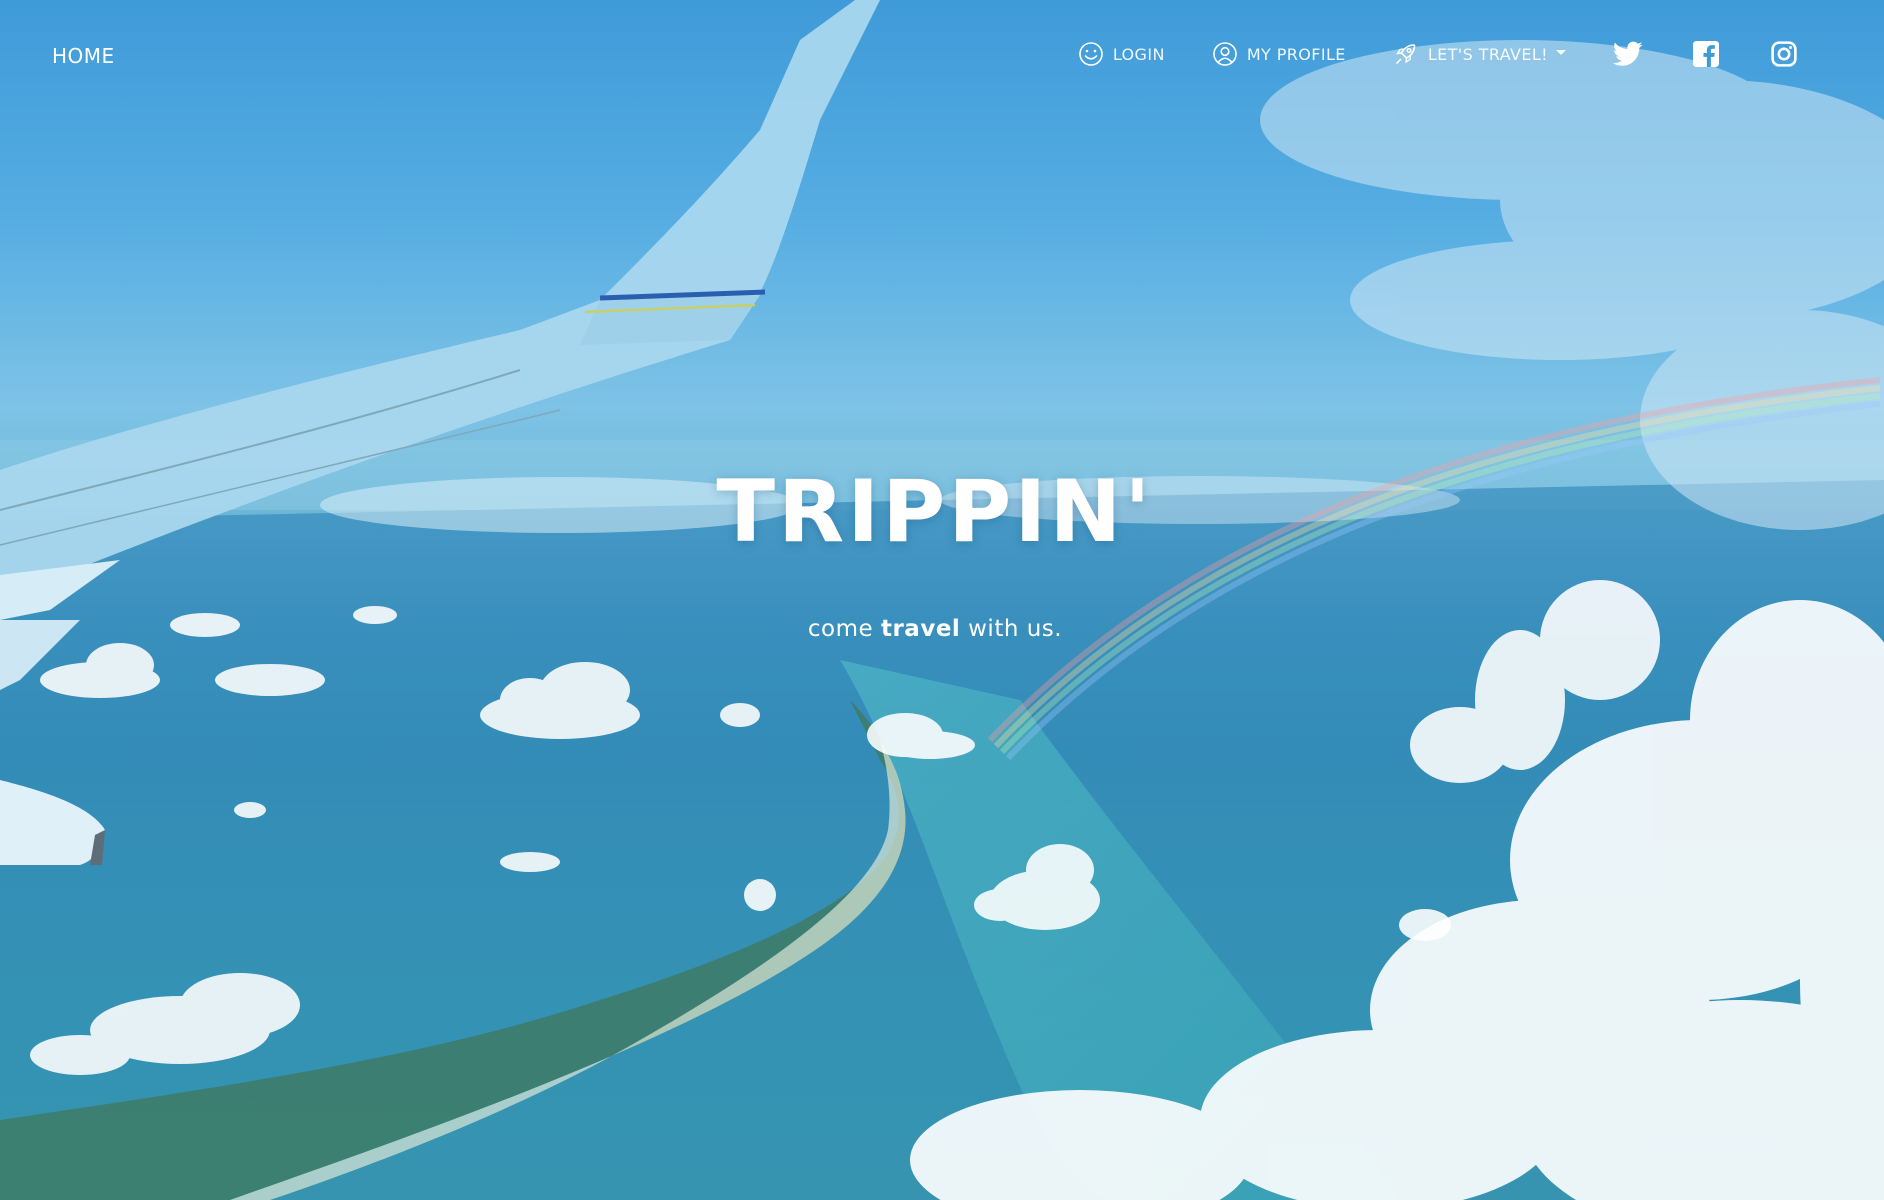  Describe the element at coordinates (83, 56) in the screenshot. I see `nav-home-link: HOME` at that location.